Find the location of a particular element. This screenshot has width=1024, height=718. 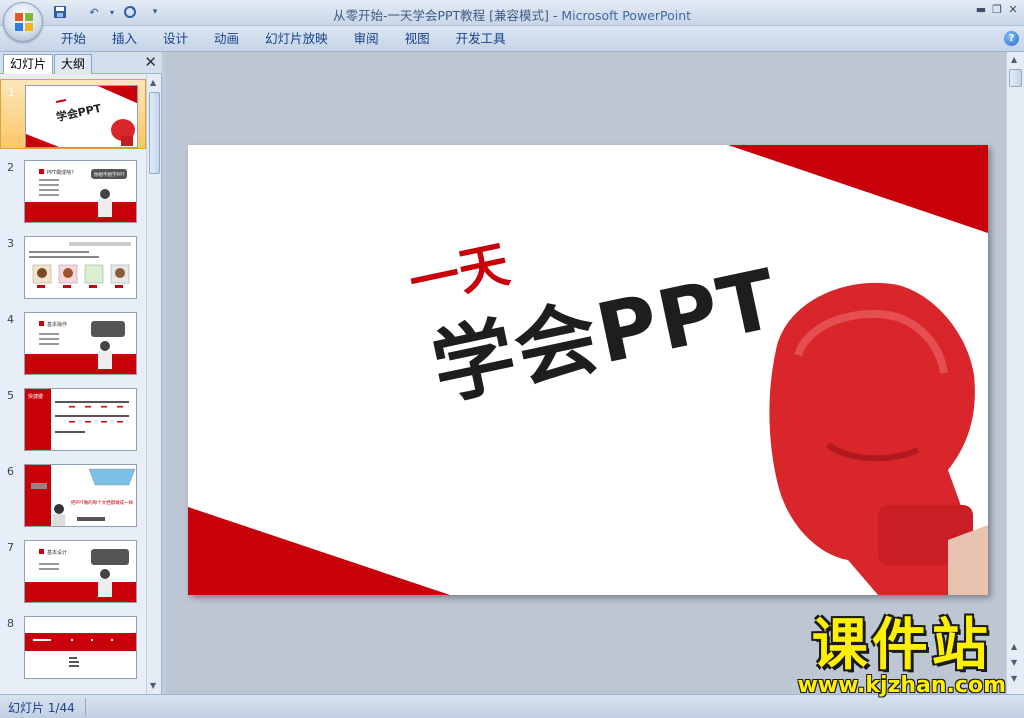

tab-slides: 幻灯片 is located at coordinates (28, 64).